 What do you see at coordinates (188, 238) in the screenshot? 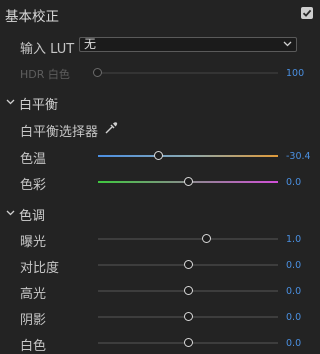
I see `exposure-slider` at bounding box center [188, 238].